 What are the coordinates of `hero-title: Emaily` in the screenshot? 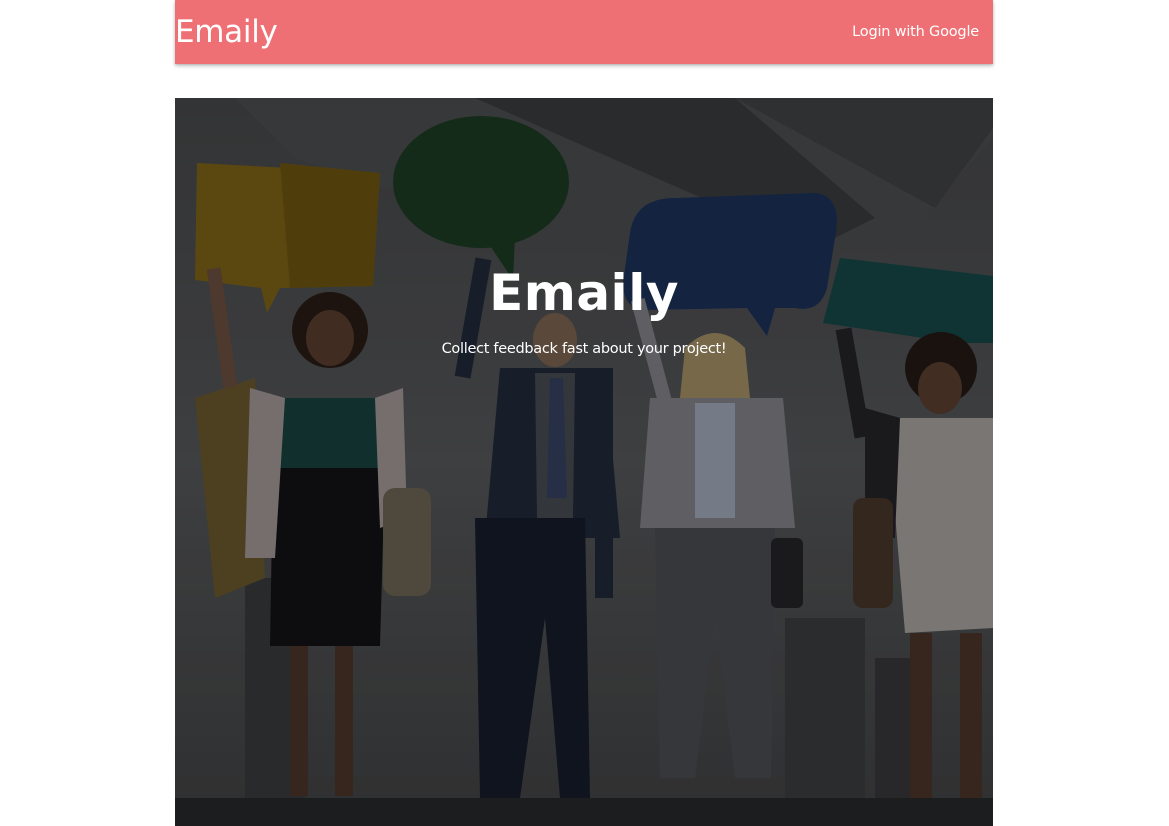 It's located at (584, 293).